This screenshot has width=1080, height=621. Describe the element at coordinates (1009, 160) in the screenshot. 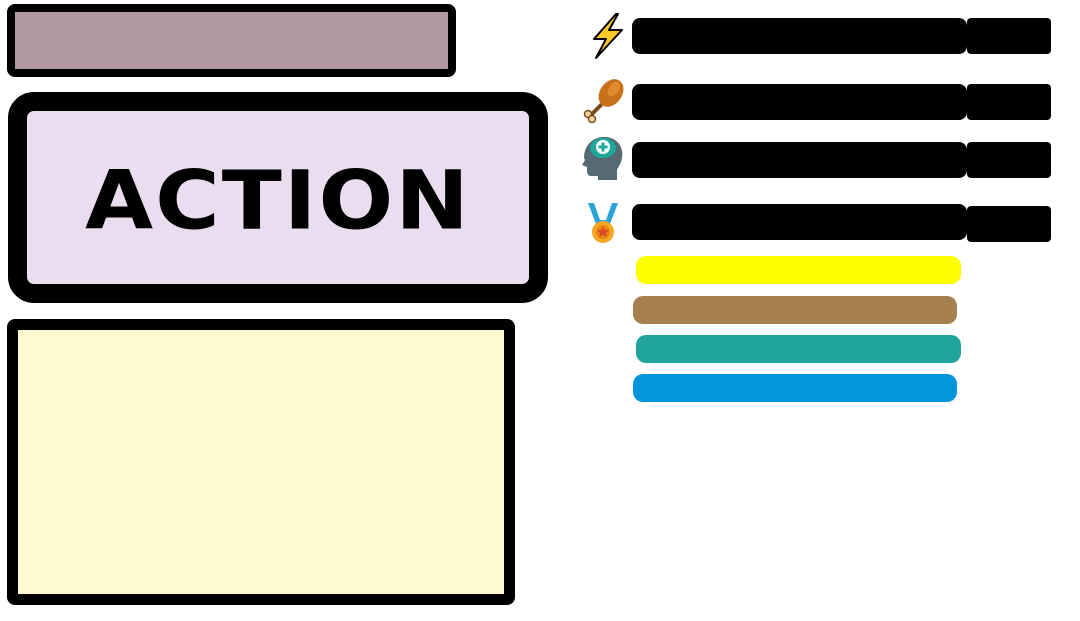

I see `mind-value-box` at that location.